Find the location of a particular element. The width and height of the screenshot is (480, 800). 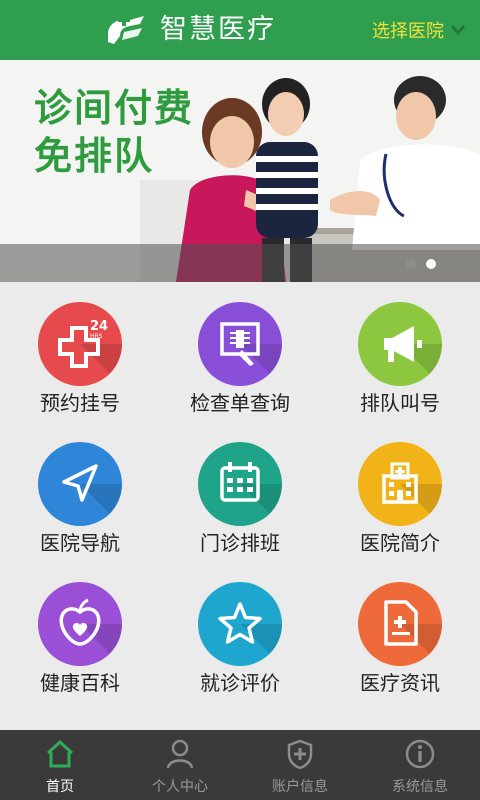

svg-text: 24 is located at coordinates (99, 326).